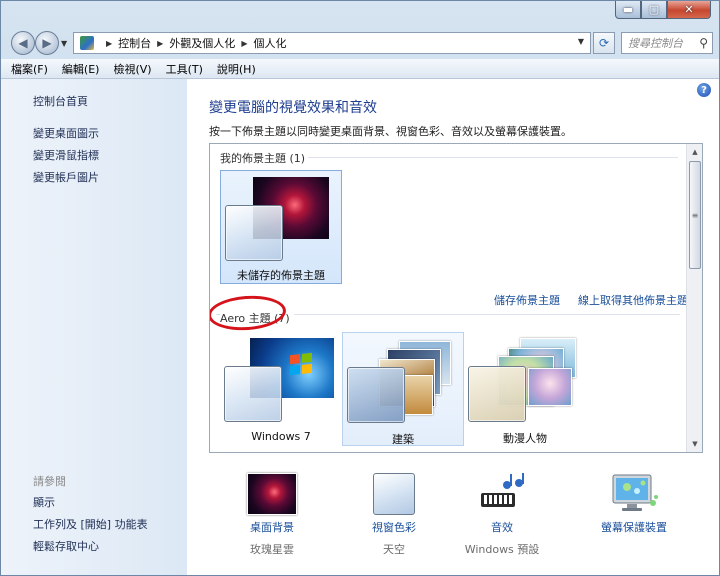 The width and height of the screenshot is (720, 576). I want to click on theme-label: 未儲存的佈景主題, so click(281, 275).